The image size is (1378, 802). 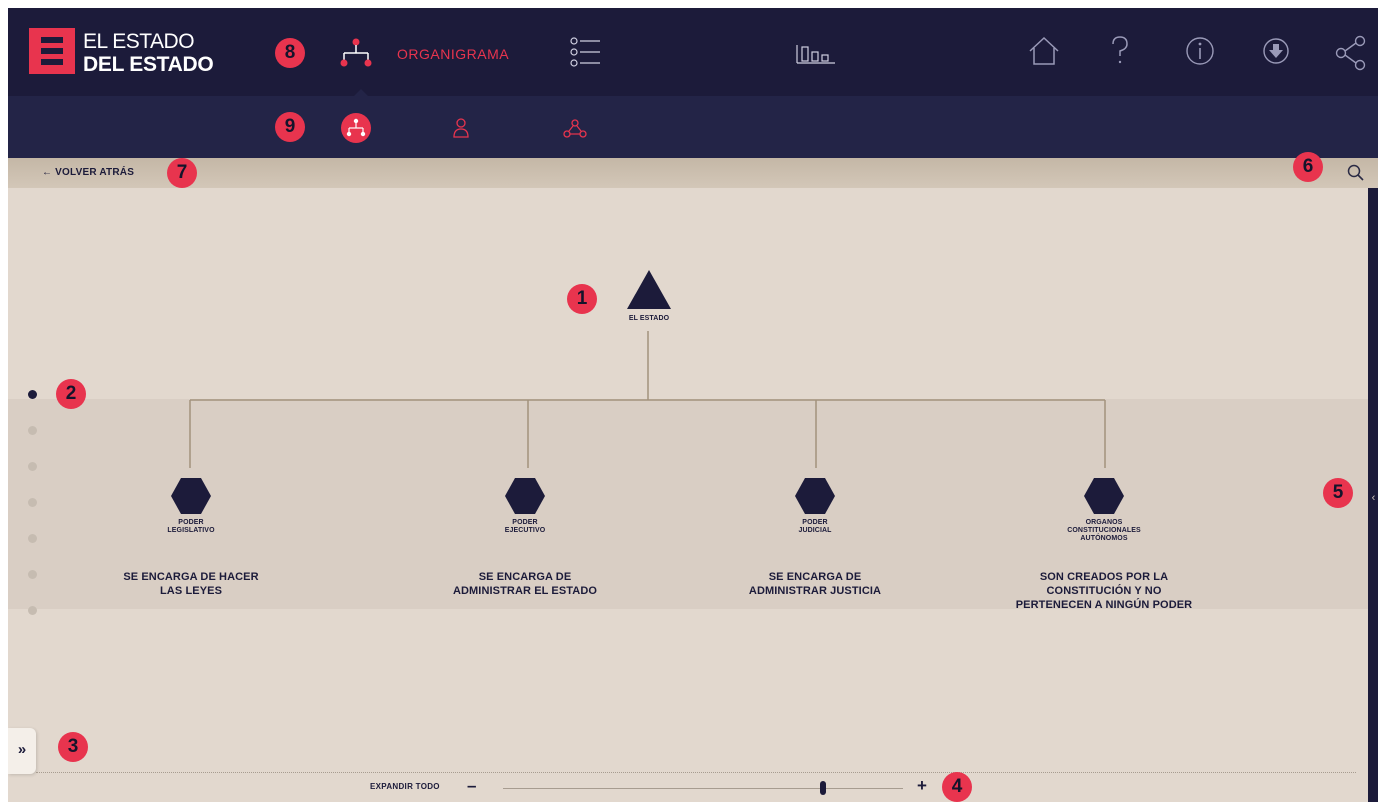 I want to click on callout-badge: 7, so click(x=182, y=173).